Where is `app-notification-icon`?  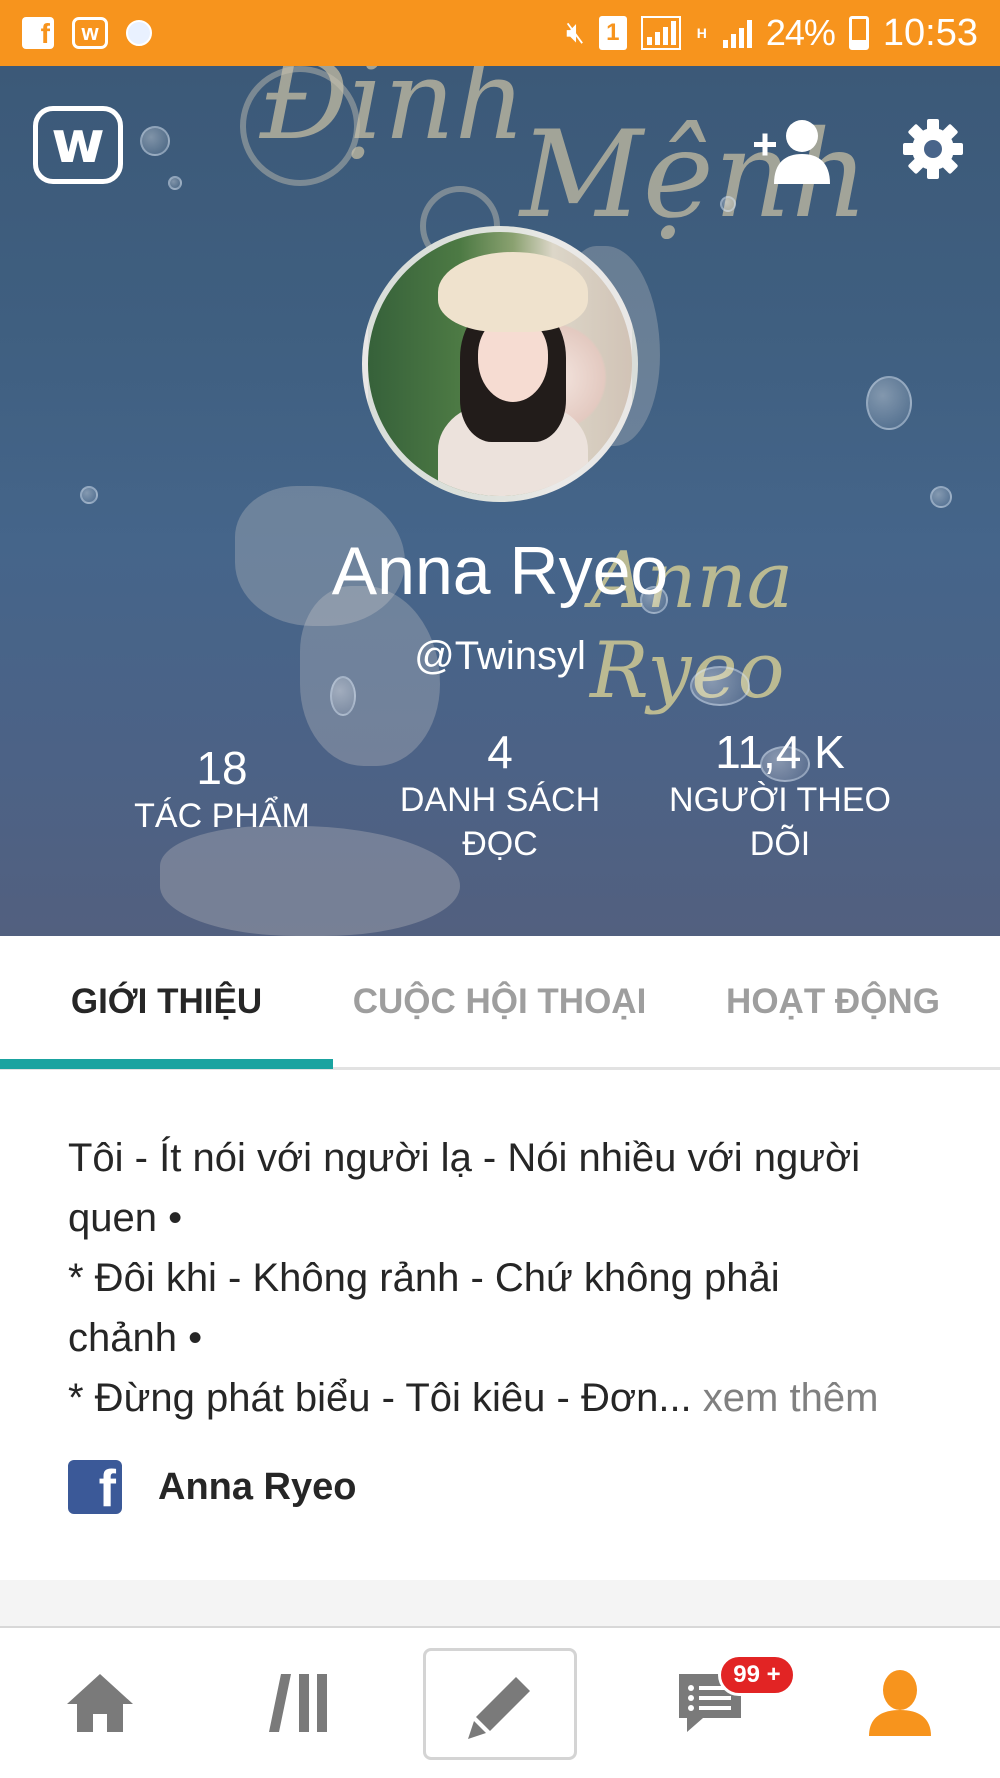 app-notification-icon is located at coordinates (139, 33).